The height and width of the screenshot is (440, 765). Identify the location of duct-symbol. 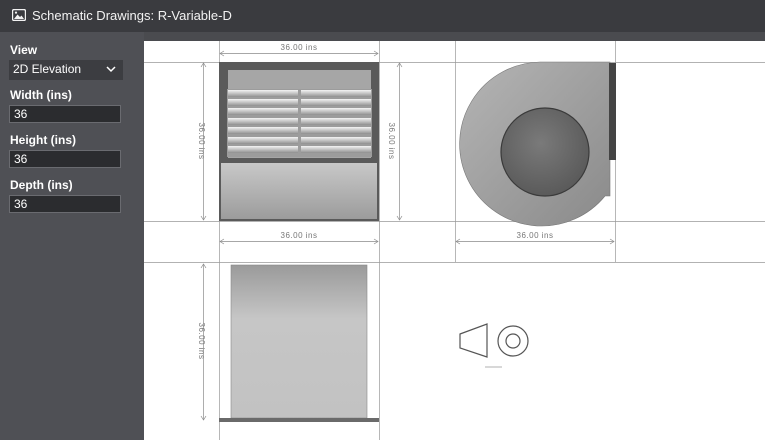
(494, 340).